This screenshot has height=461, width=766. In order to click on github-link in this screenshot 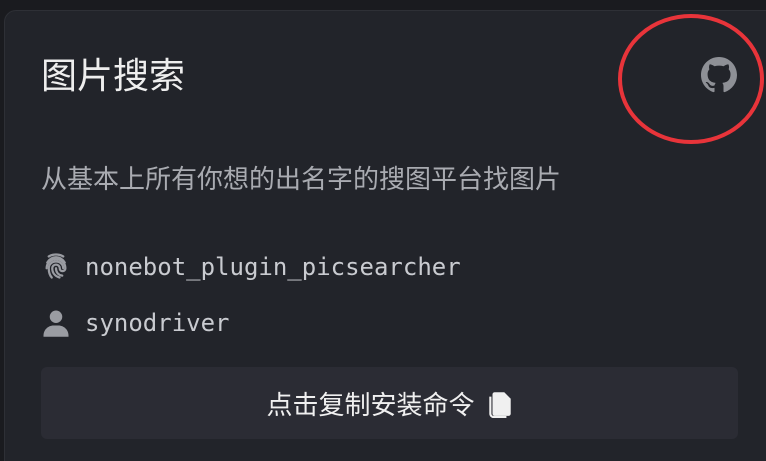, I will do `click(719, 75)`.